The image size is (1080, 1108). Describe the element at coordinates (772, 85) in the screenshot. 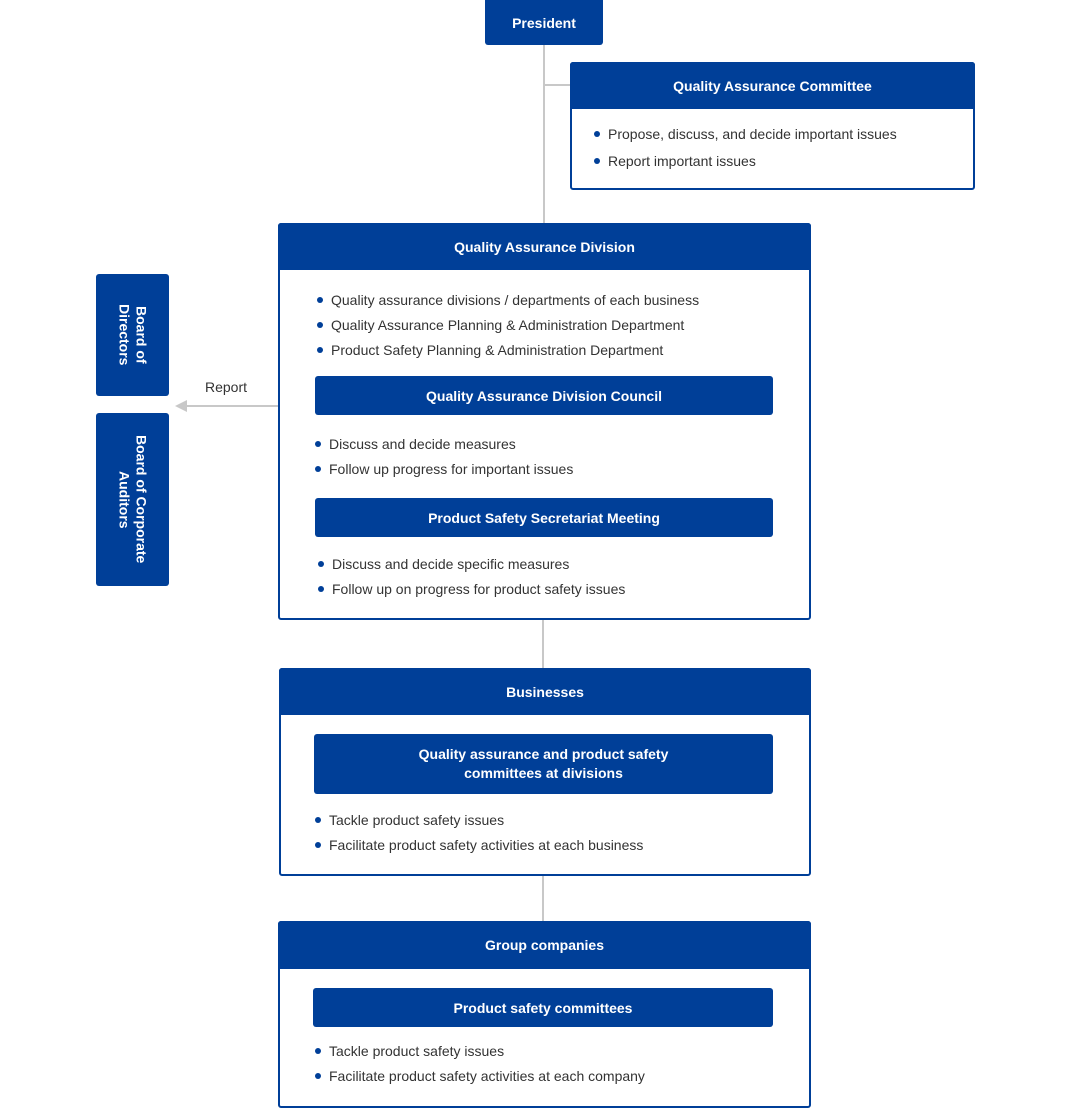

I see `qac-title: Quality Assurance Committee` at that location.